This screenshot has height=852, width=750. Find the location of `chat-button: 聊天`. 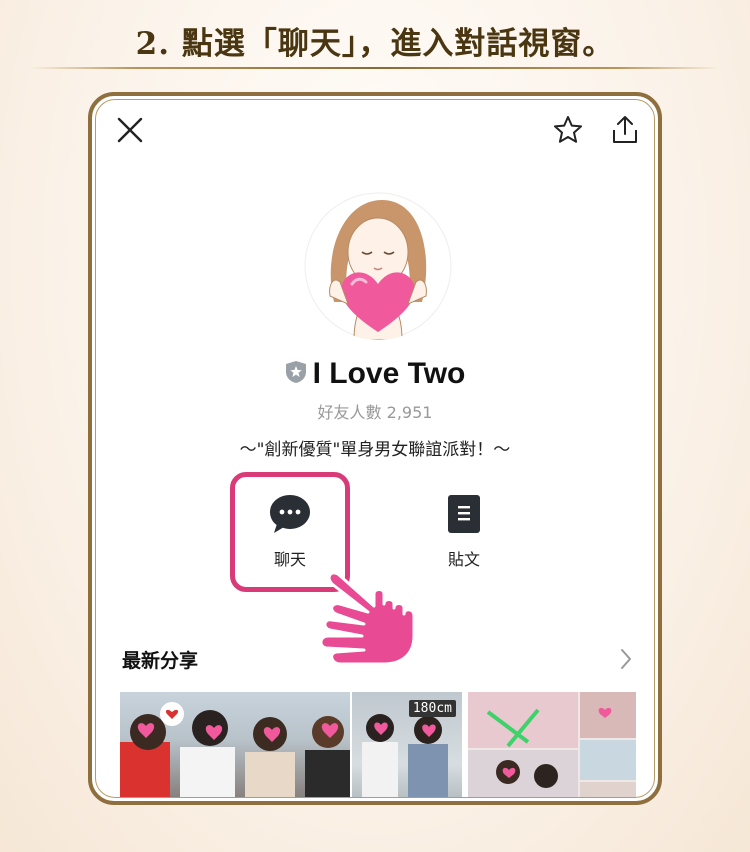

chat-button: 聊天 is located at coordinates (290, 531).